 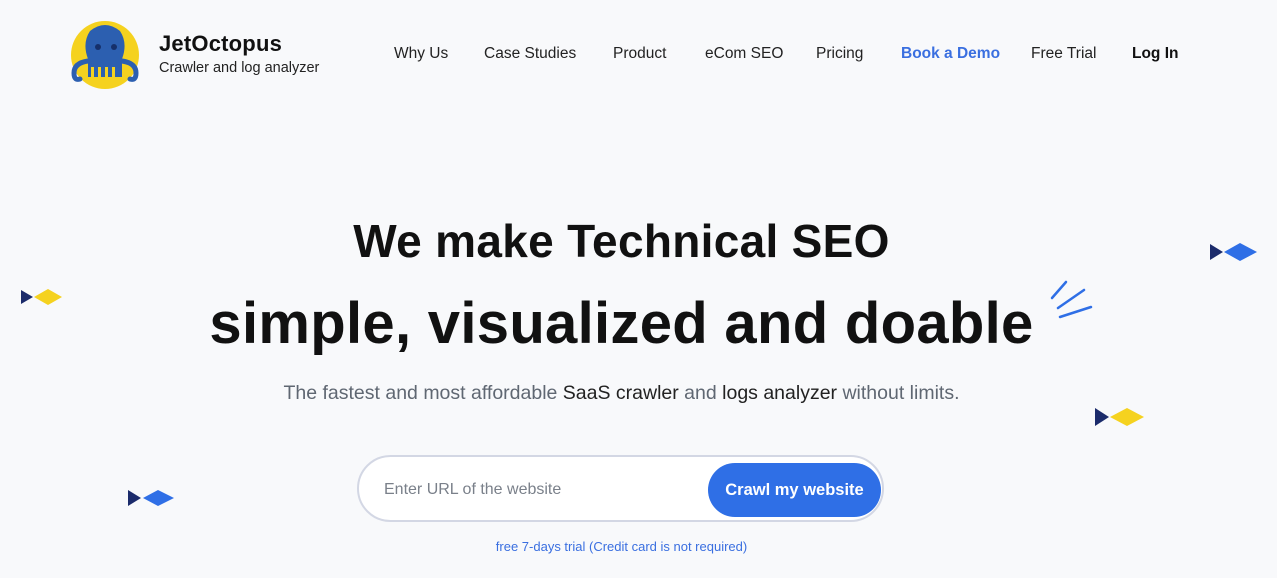 What do you see at coordinates (239, 68) in the screenshot?
I see `brand-tagline: Crawler and log analyzer` at bounding box center [239, 68].